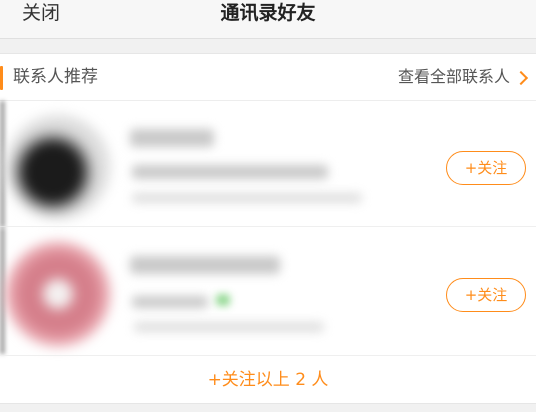 This screenshot has width=536, height=412. What do you see at coordinates (223, 300) in the screenshot?
I see `blurred-badge` at bounding box center [223, 300].